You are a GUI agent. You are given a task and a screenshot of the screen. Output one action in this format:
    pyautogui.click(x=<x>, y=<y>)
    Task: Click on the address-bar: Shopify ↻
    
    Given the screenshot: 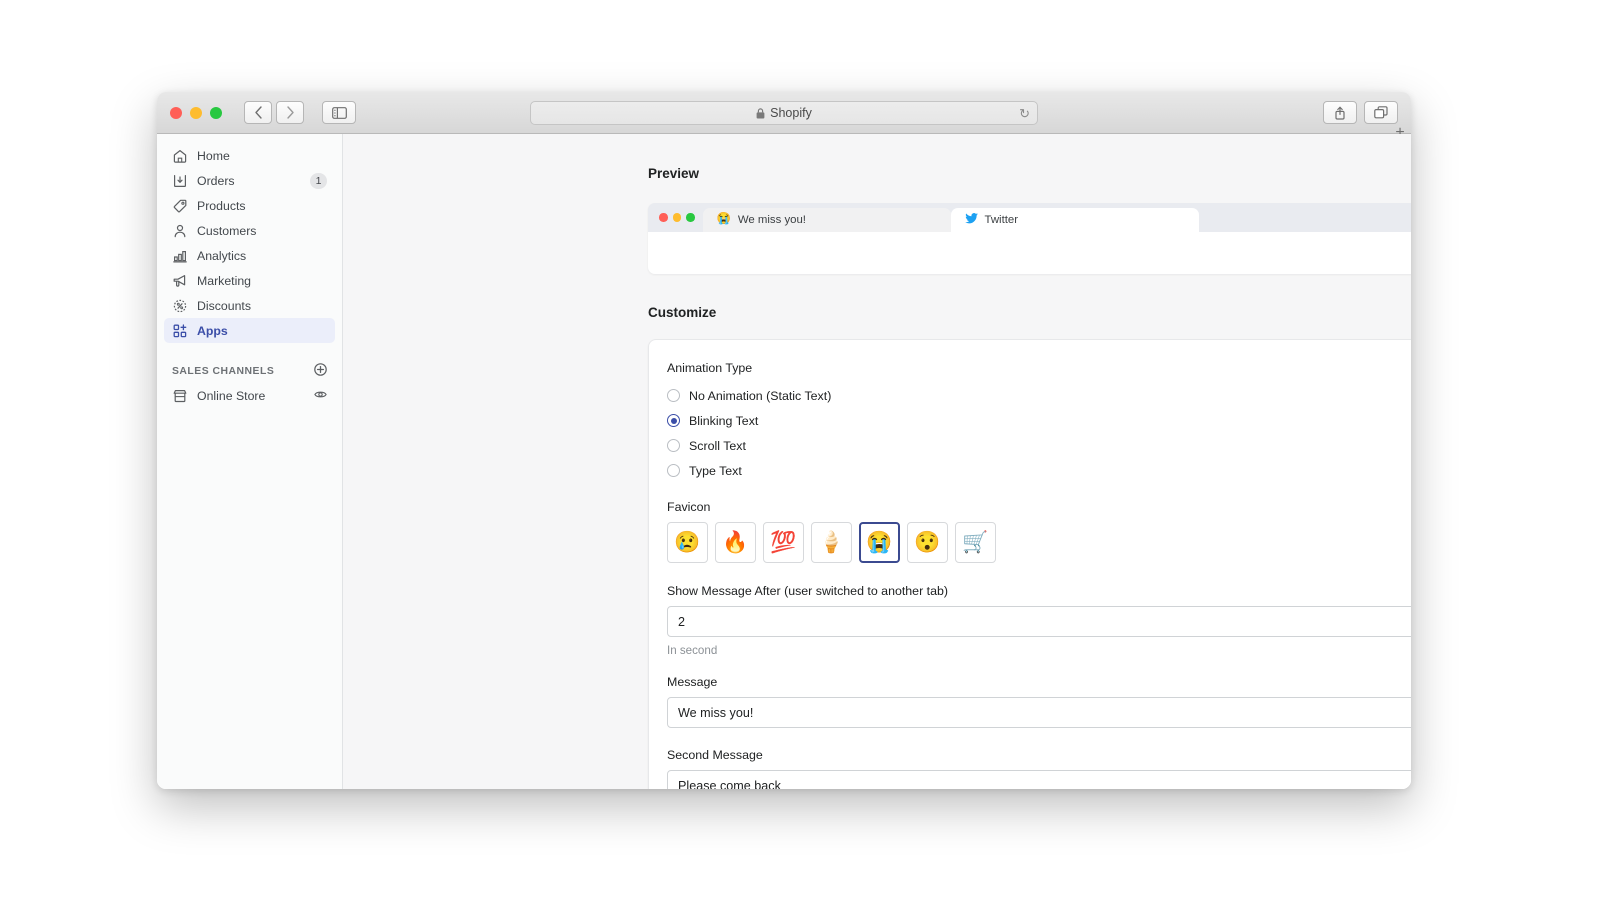 What is the action you would take?
    pyautogui.click(x=784, y=113)
    